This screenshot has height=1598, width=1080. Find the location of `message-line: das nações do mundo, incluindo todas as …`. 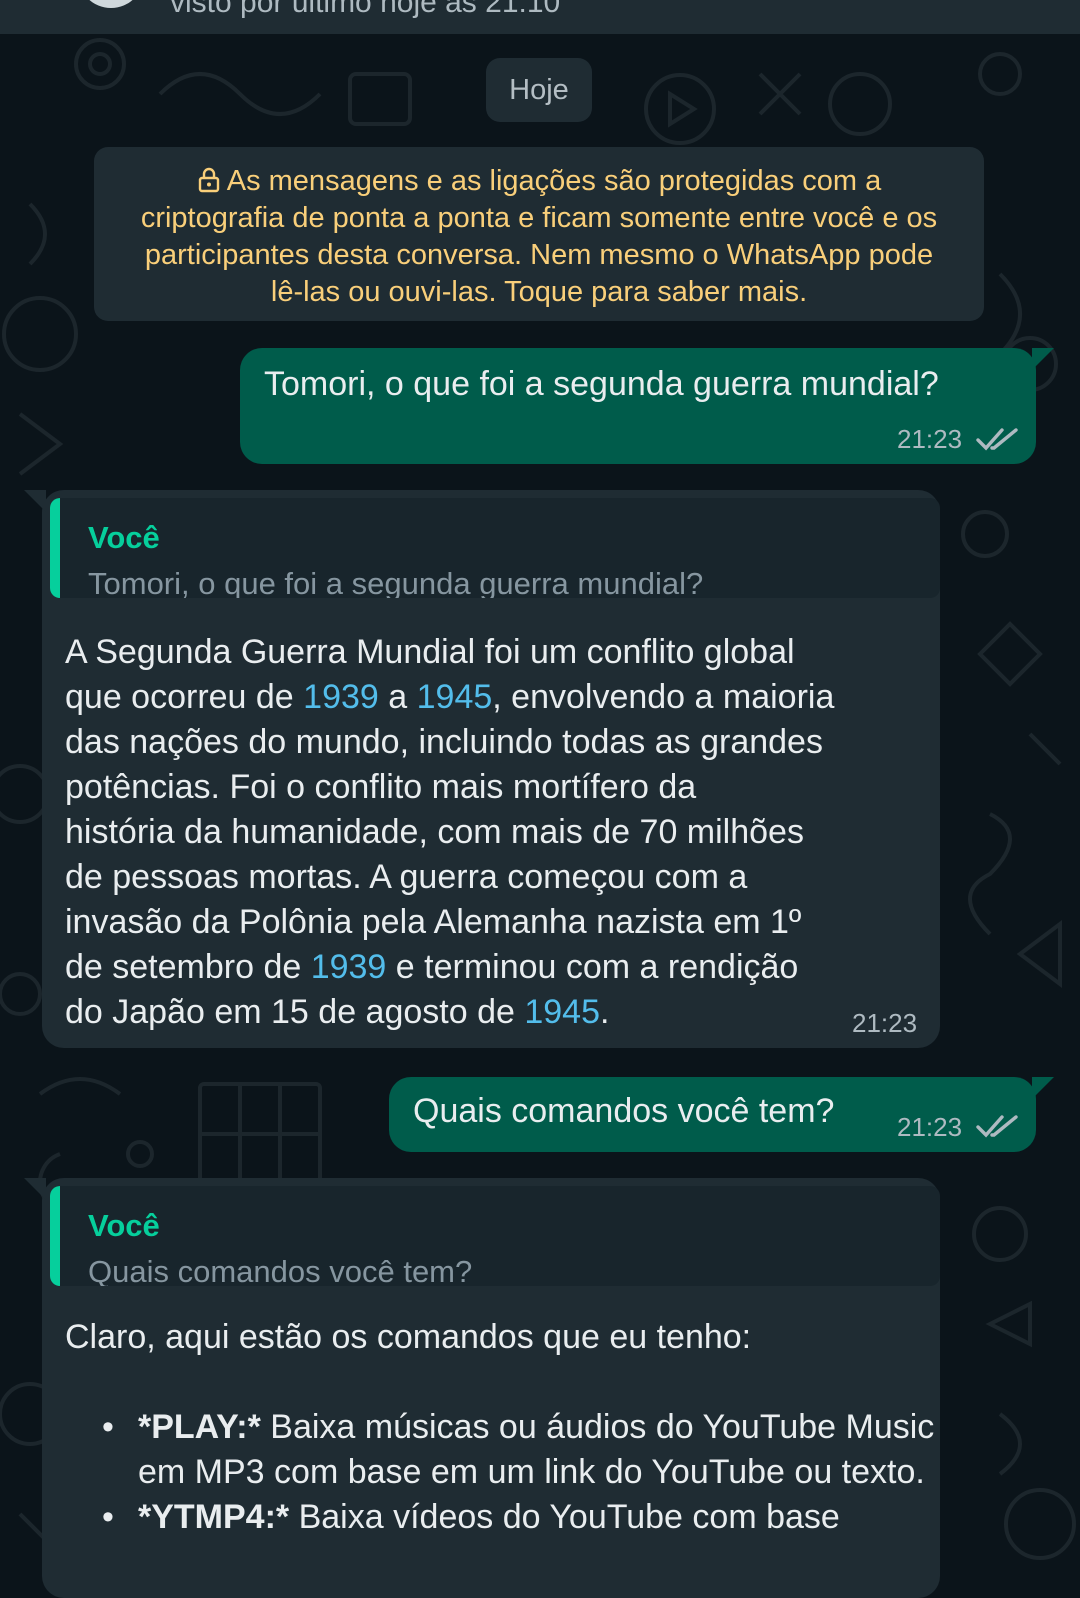

message-line: das nações do mundo, incluindo todas as … is located at coordinates (449, 742).